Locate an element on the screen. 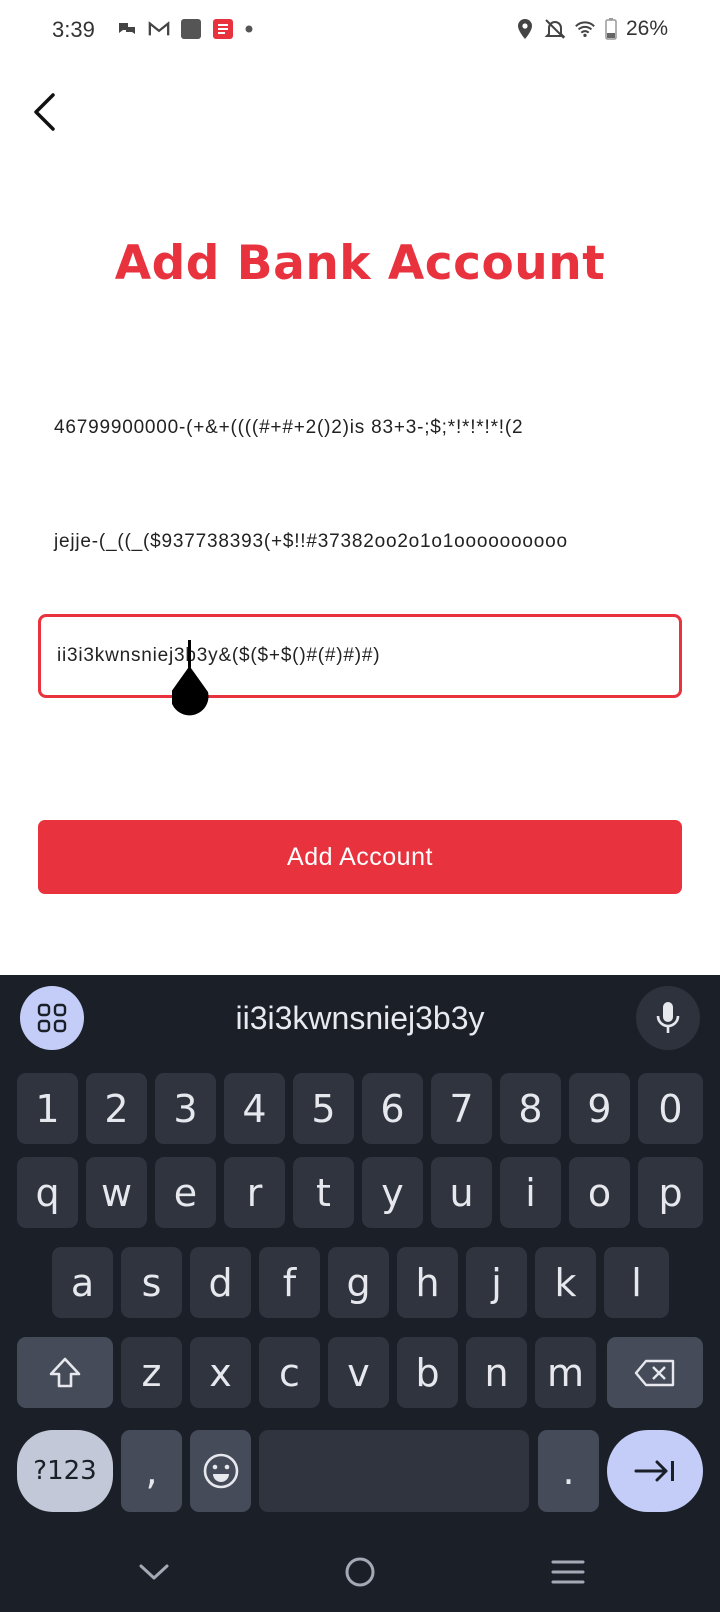  key-9: 9 is located at coordinates (599, 1108).